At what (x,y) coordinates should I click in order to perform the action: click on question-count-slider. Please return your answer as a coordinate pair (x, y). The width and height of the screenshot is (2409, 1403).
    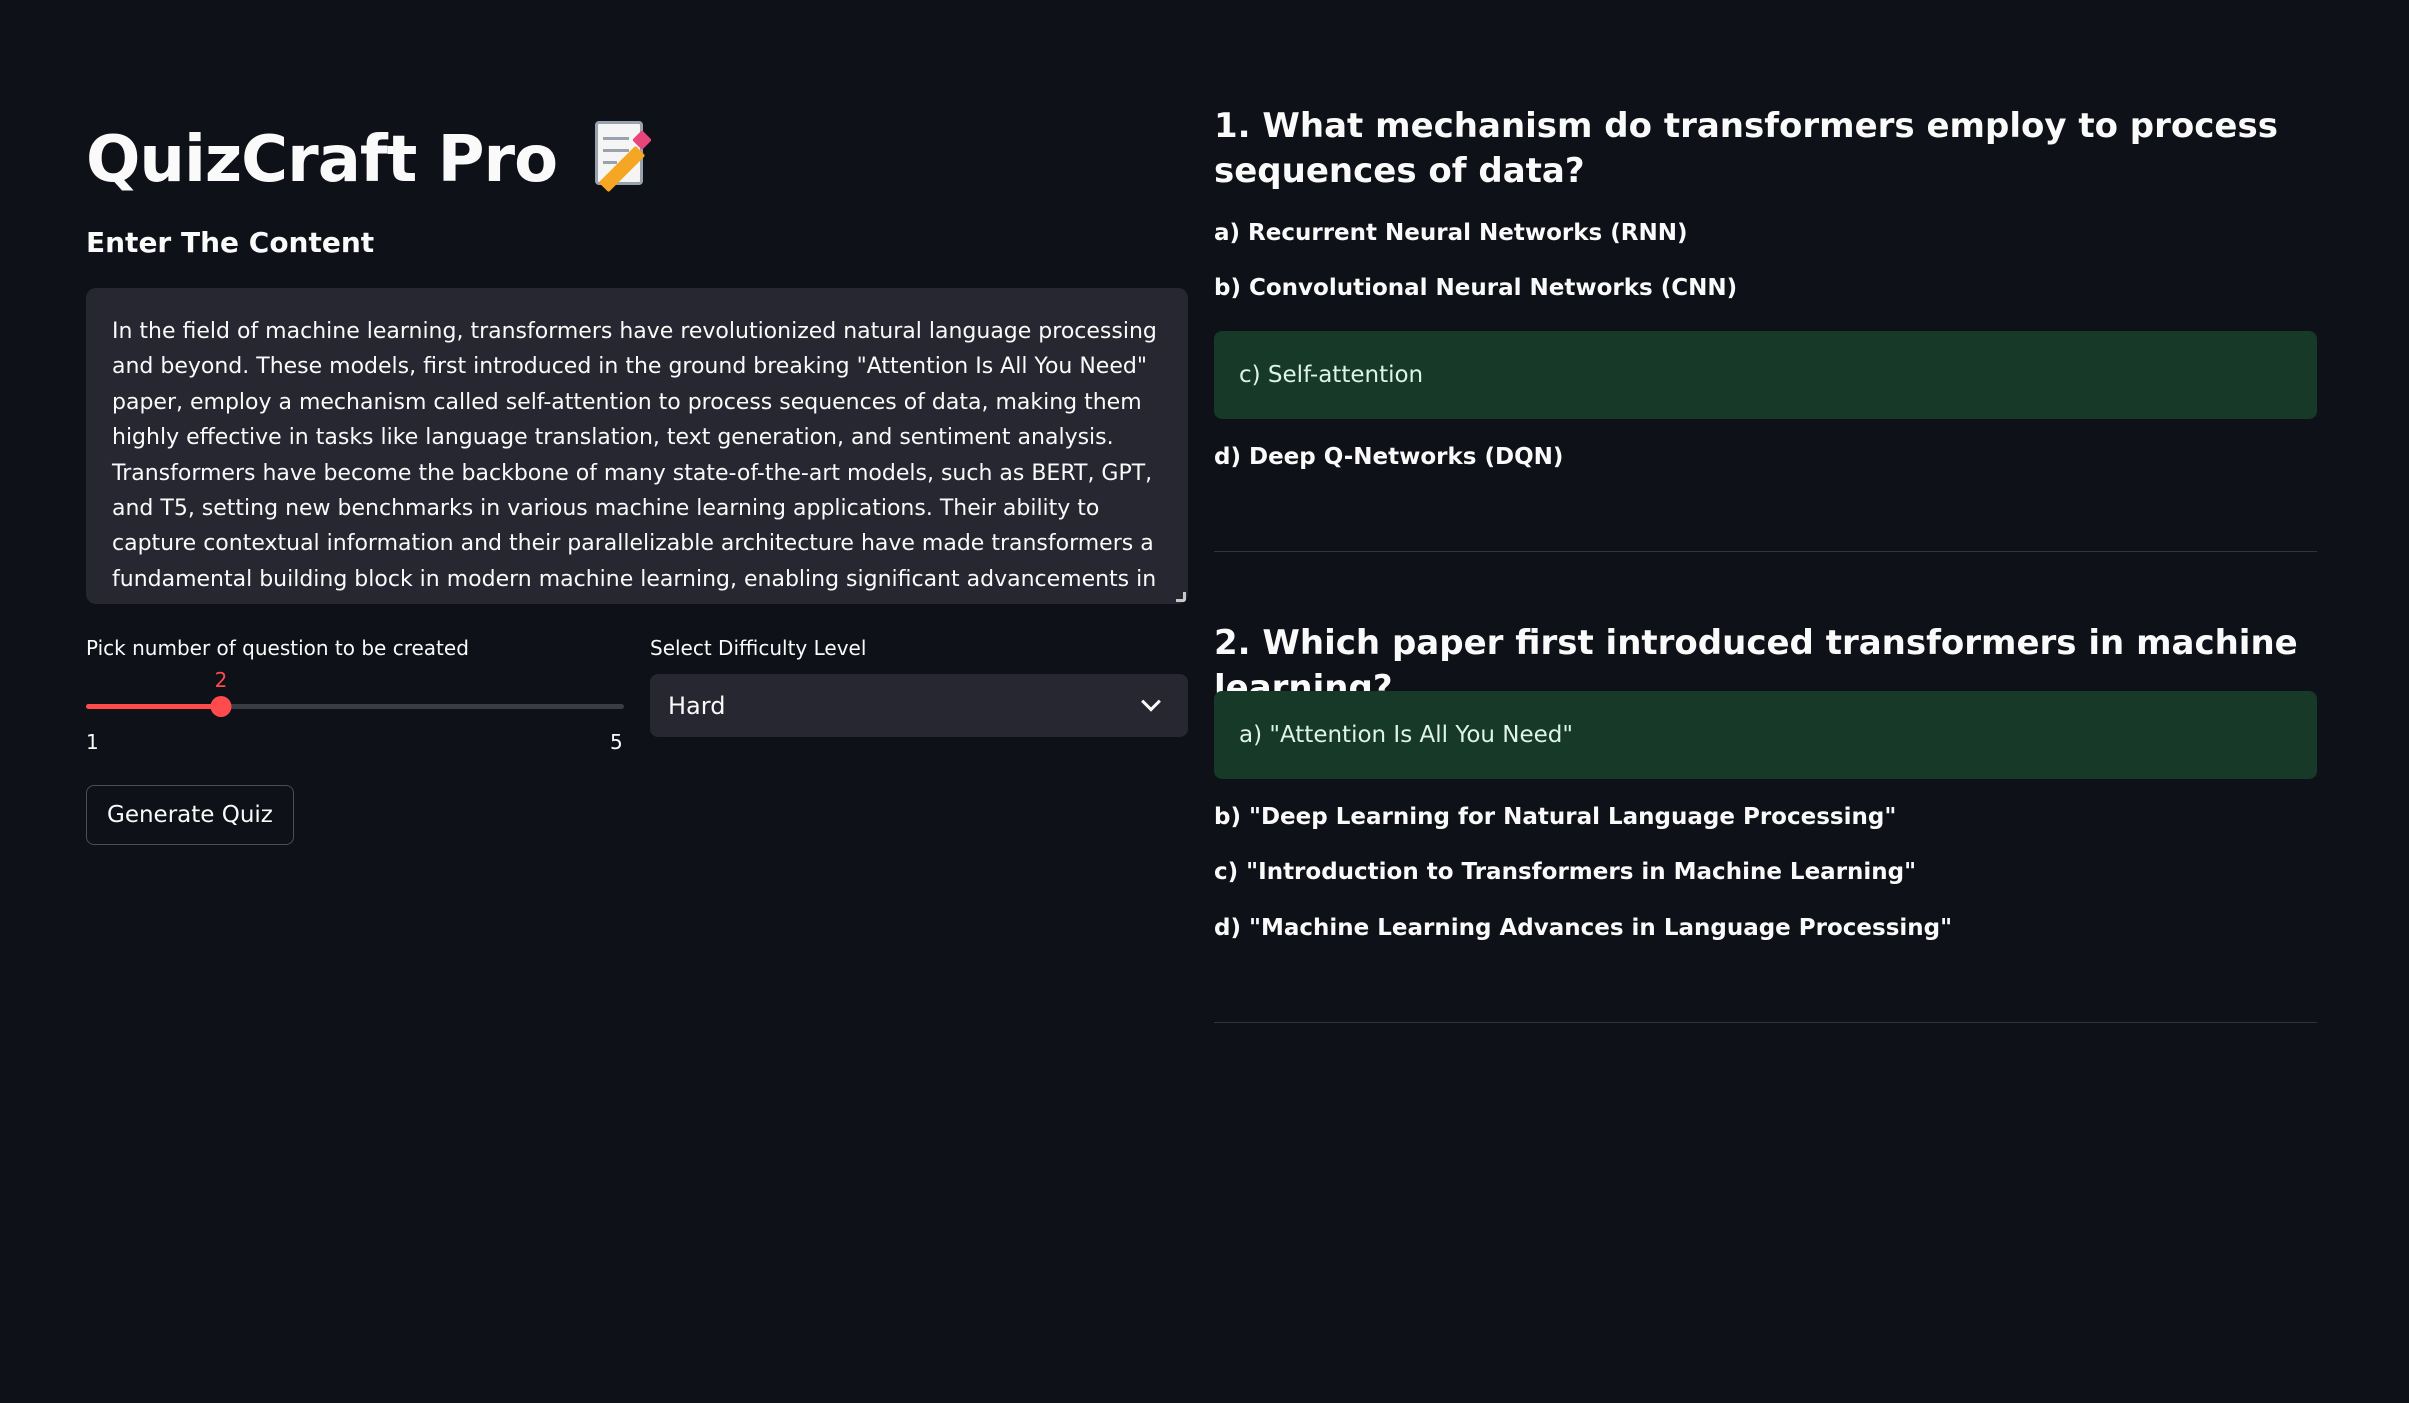
    Looking at the image, I should click on (355, 706).